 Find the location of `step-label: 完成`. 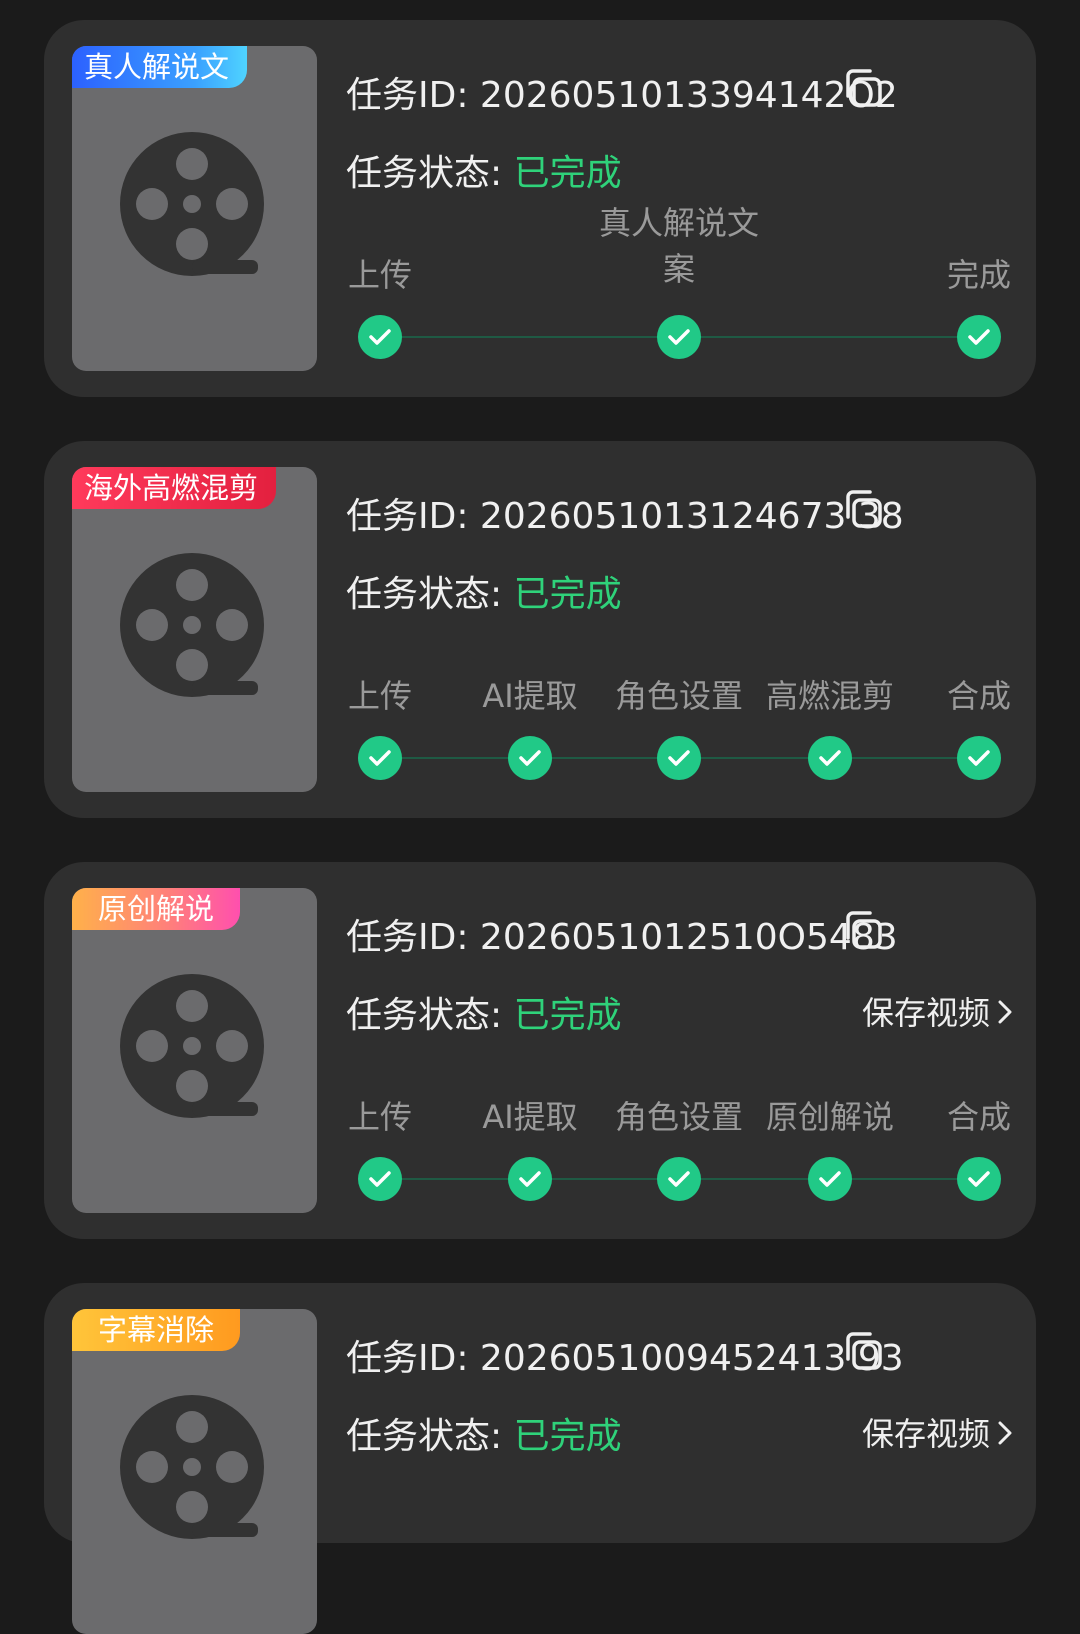

step-label: 完成 is located at coordinates (979, 275).